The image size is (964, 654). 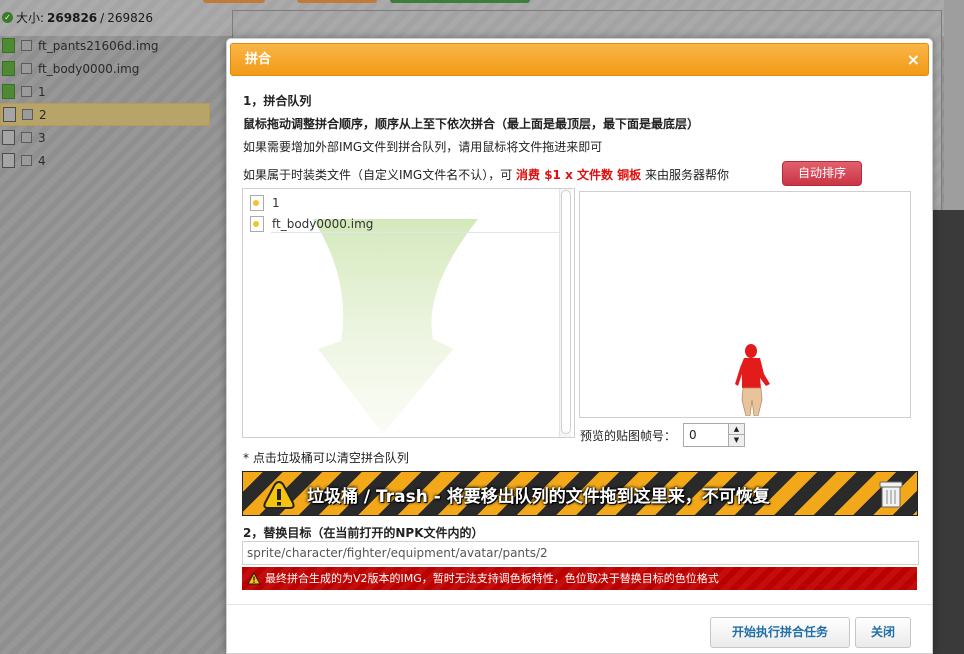 What do you see at coordinates (98, 45) in the screenshot?
I see `file-name: ft_pants21606d.img` at bounding box center [98, 45].